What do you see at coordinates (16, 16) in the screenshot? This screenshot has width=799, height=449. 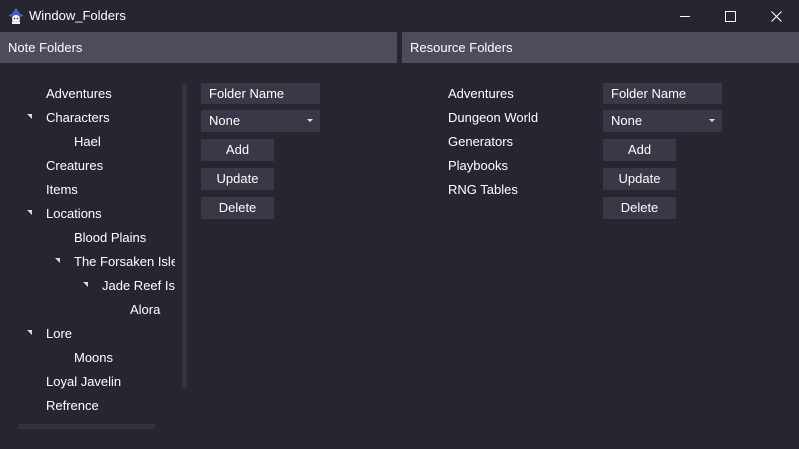 I see `wizard-hat-icon` at bounding box center [16, 16].